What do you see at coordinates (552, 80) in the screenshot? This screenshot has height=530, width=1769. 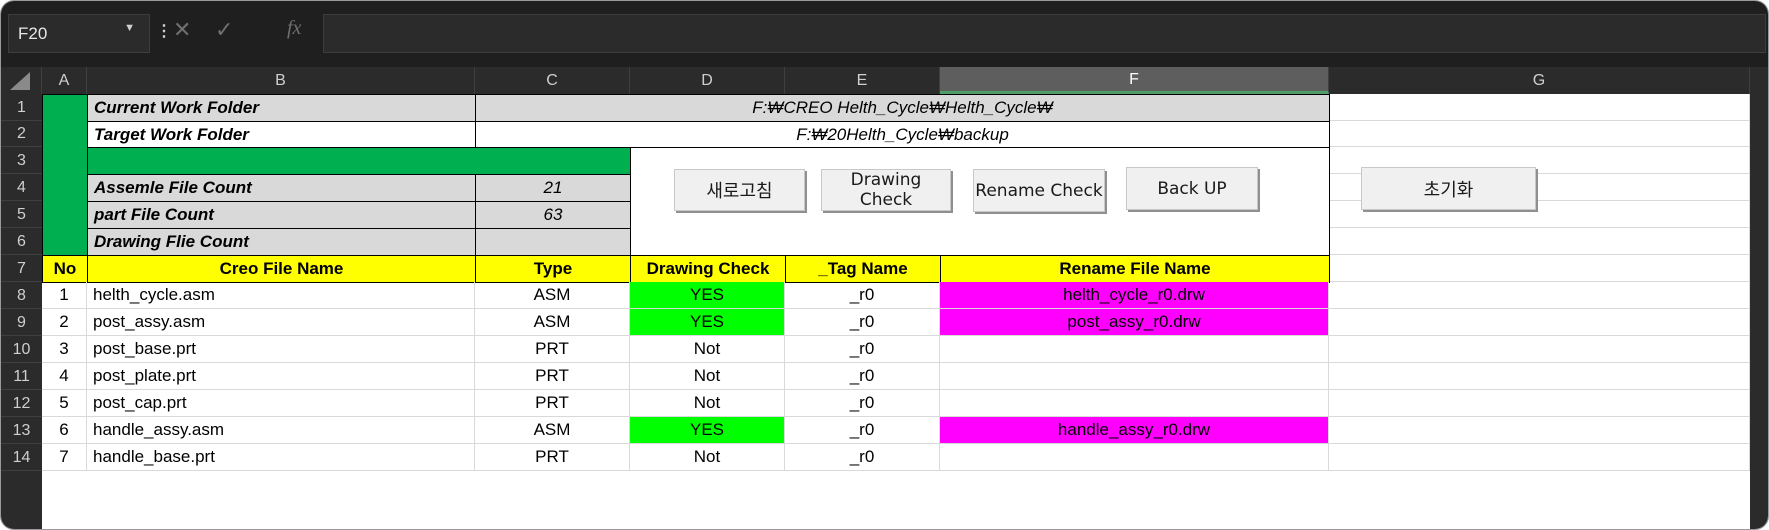 I see `column-header-c: C` at bounding box center [552, 80].